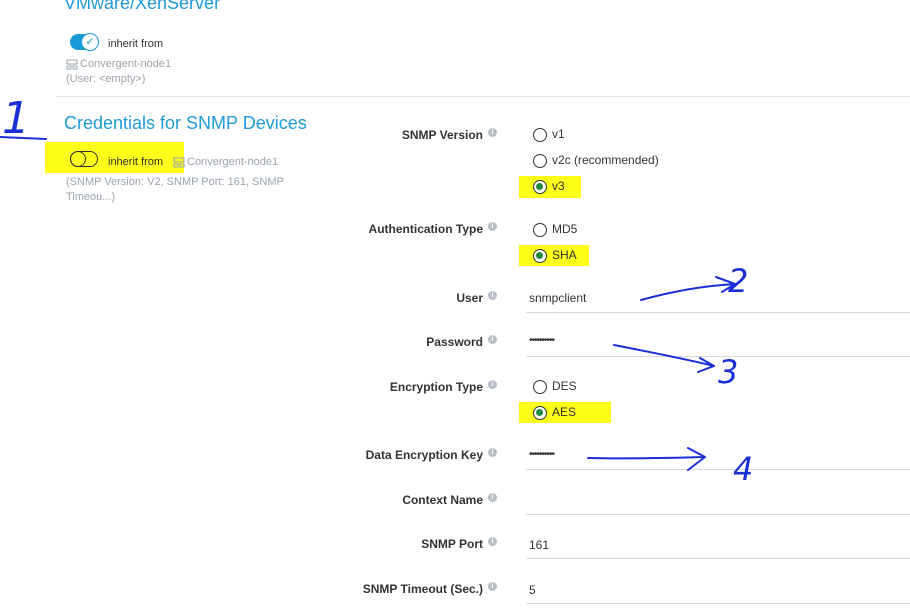  What do you see at coordinates (718, 603) in the screenshot?
I see `snmp-timeout-input-underline` at bounding box center [718, 603].